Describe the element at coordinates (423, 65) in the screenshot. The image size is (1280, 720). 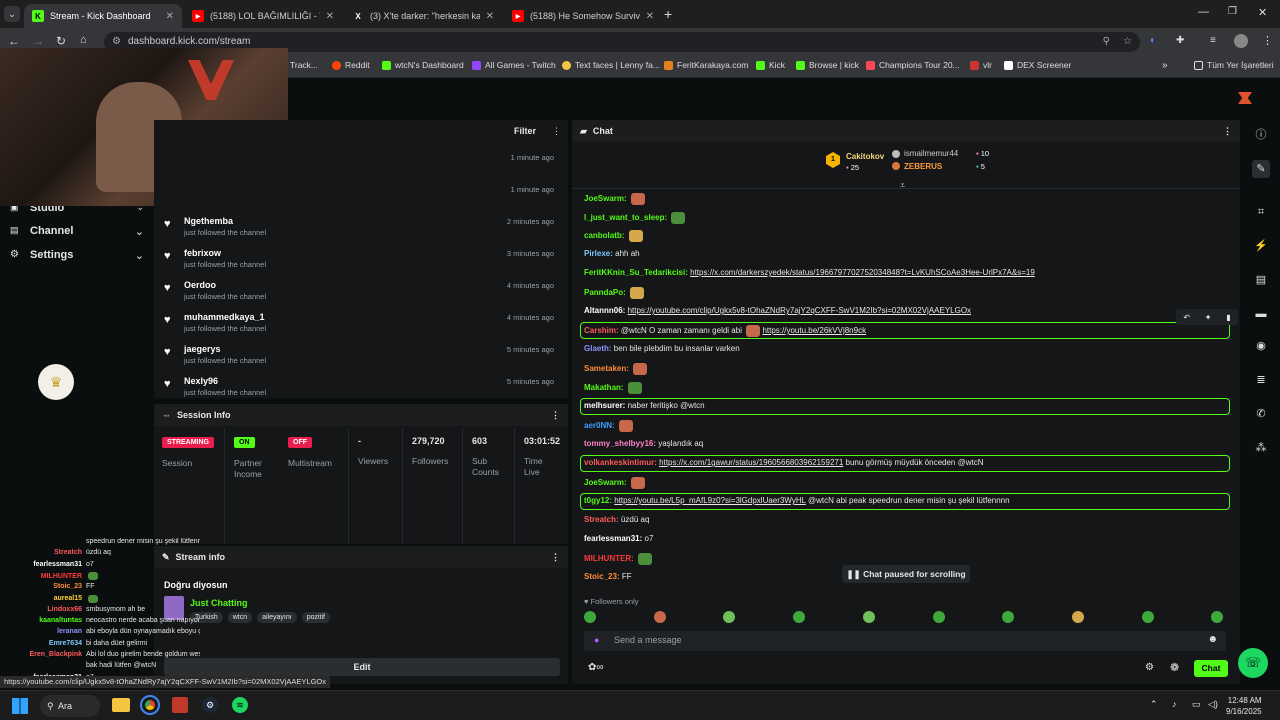
I see `bookmark-item: wtcN's Dashboard` at that location.